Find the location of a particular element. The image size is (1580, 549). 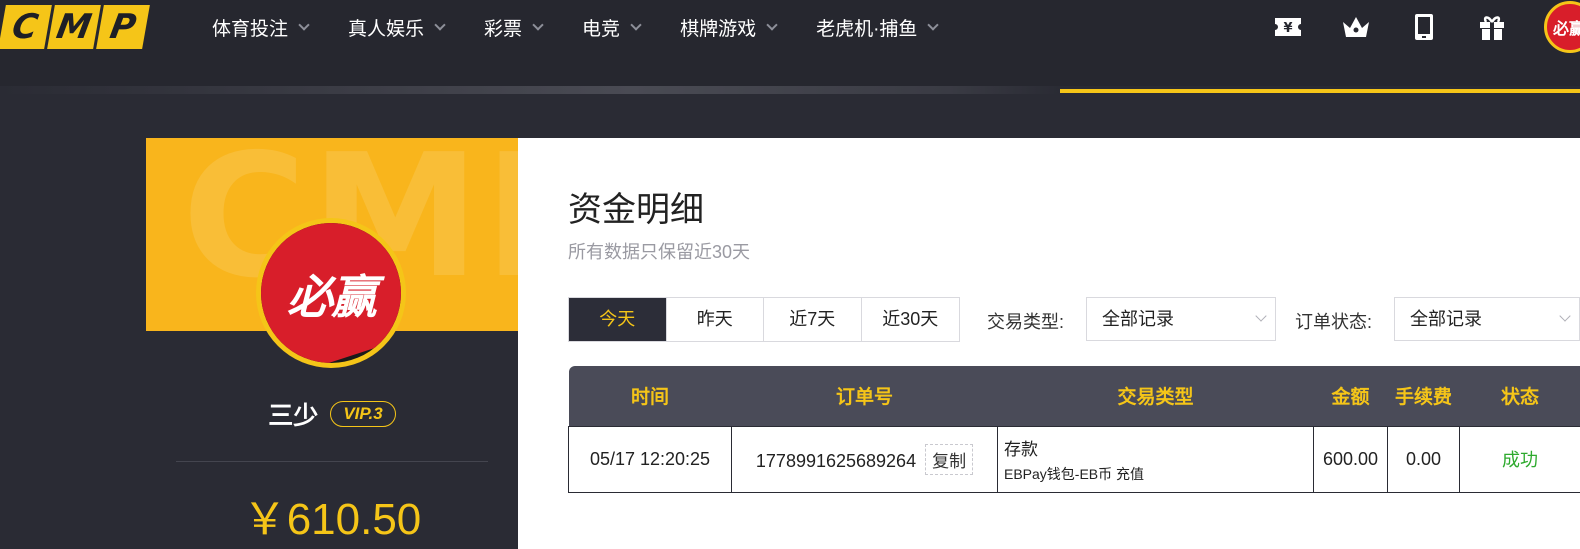

nav-item-lottery: 彩票 is located at coordinates (514, 27).